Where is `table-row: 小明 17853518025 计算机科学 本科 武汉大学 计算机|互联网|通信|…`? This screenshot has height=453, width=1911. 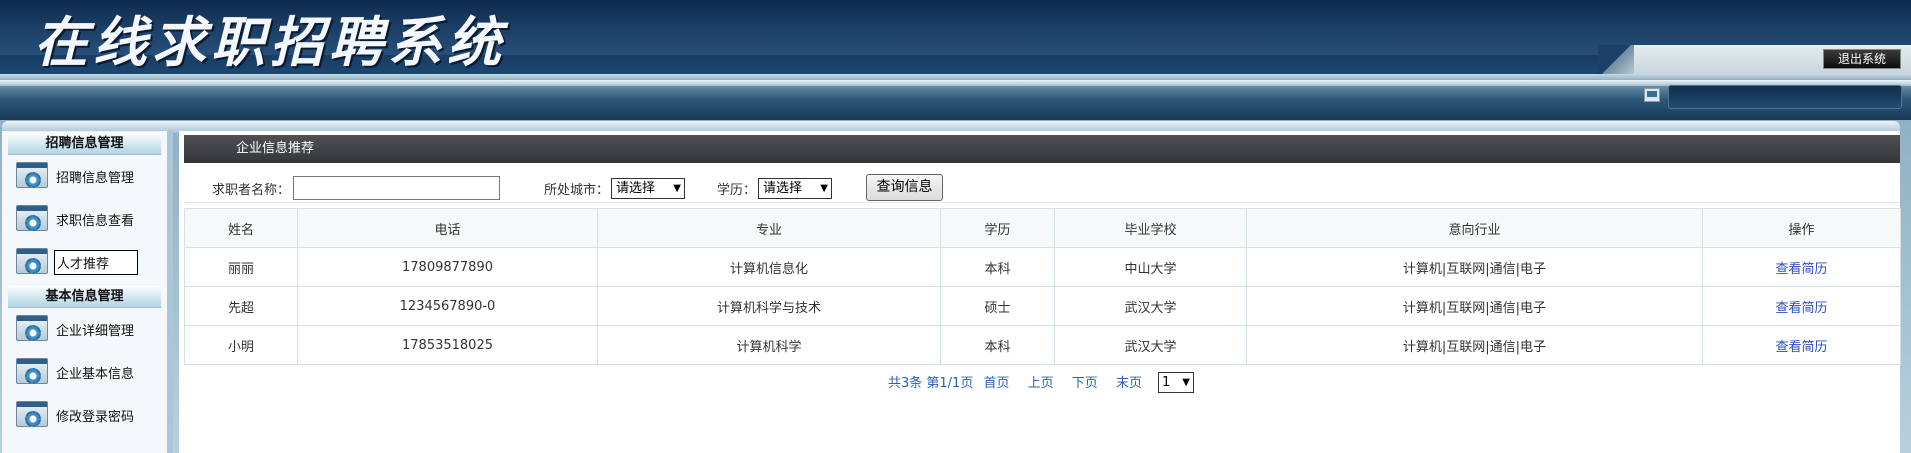 table-row: 小明 17853518025 计算机科学 本科 武汉大学 计算机|互联网|通信|… is located at coordinates (1042, 345).